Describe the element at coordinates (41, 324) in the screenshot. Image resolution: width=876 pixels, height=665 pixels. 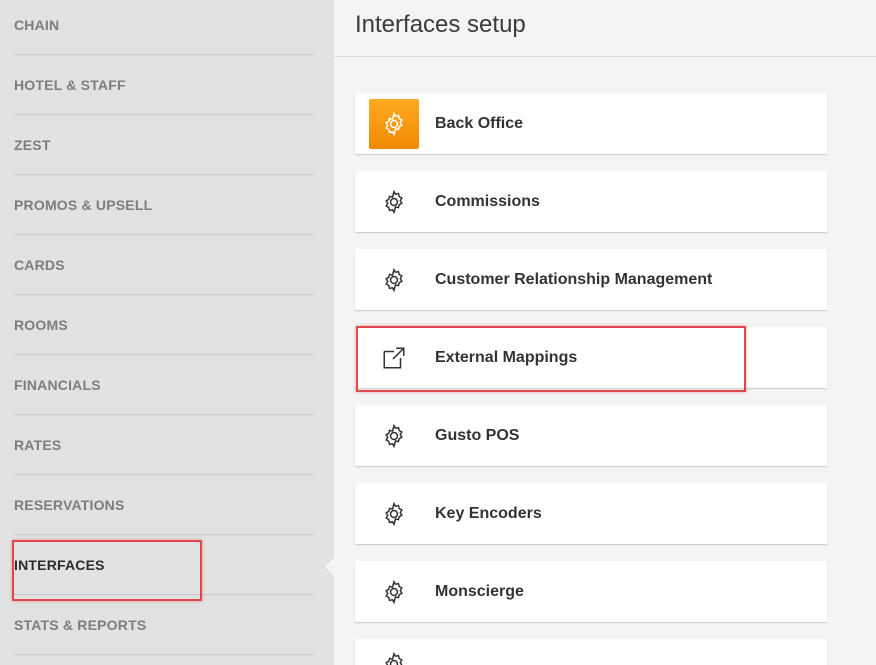
I see `sidebar-item-label: ROOMS` at that location.